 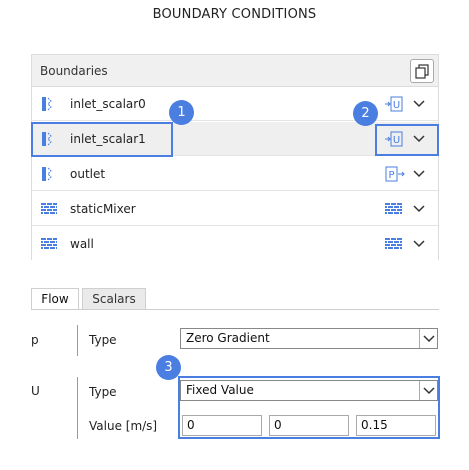 I want to click on boundary-name: wall, so click(x=82, y=244).